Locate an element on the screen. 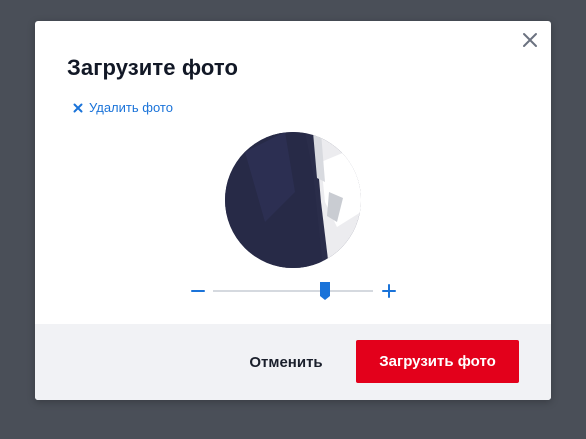 The height and width of the screenshot is (439, 586). zoom-out-button is located at coordinates (198, 291).